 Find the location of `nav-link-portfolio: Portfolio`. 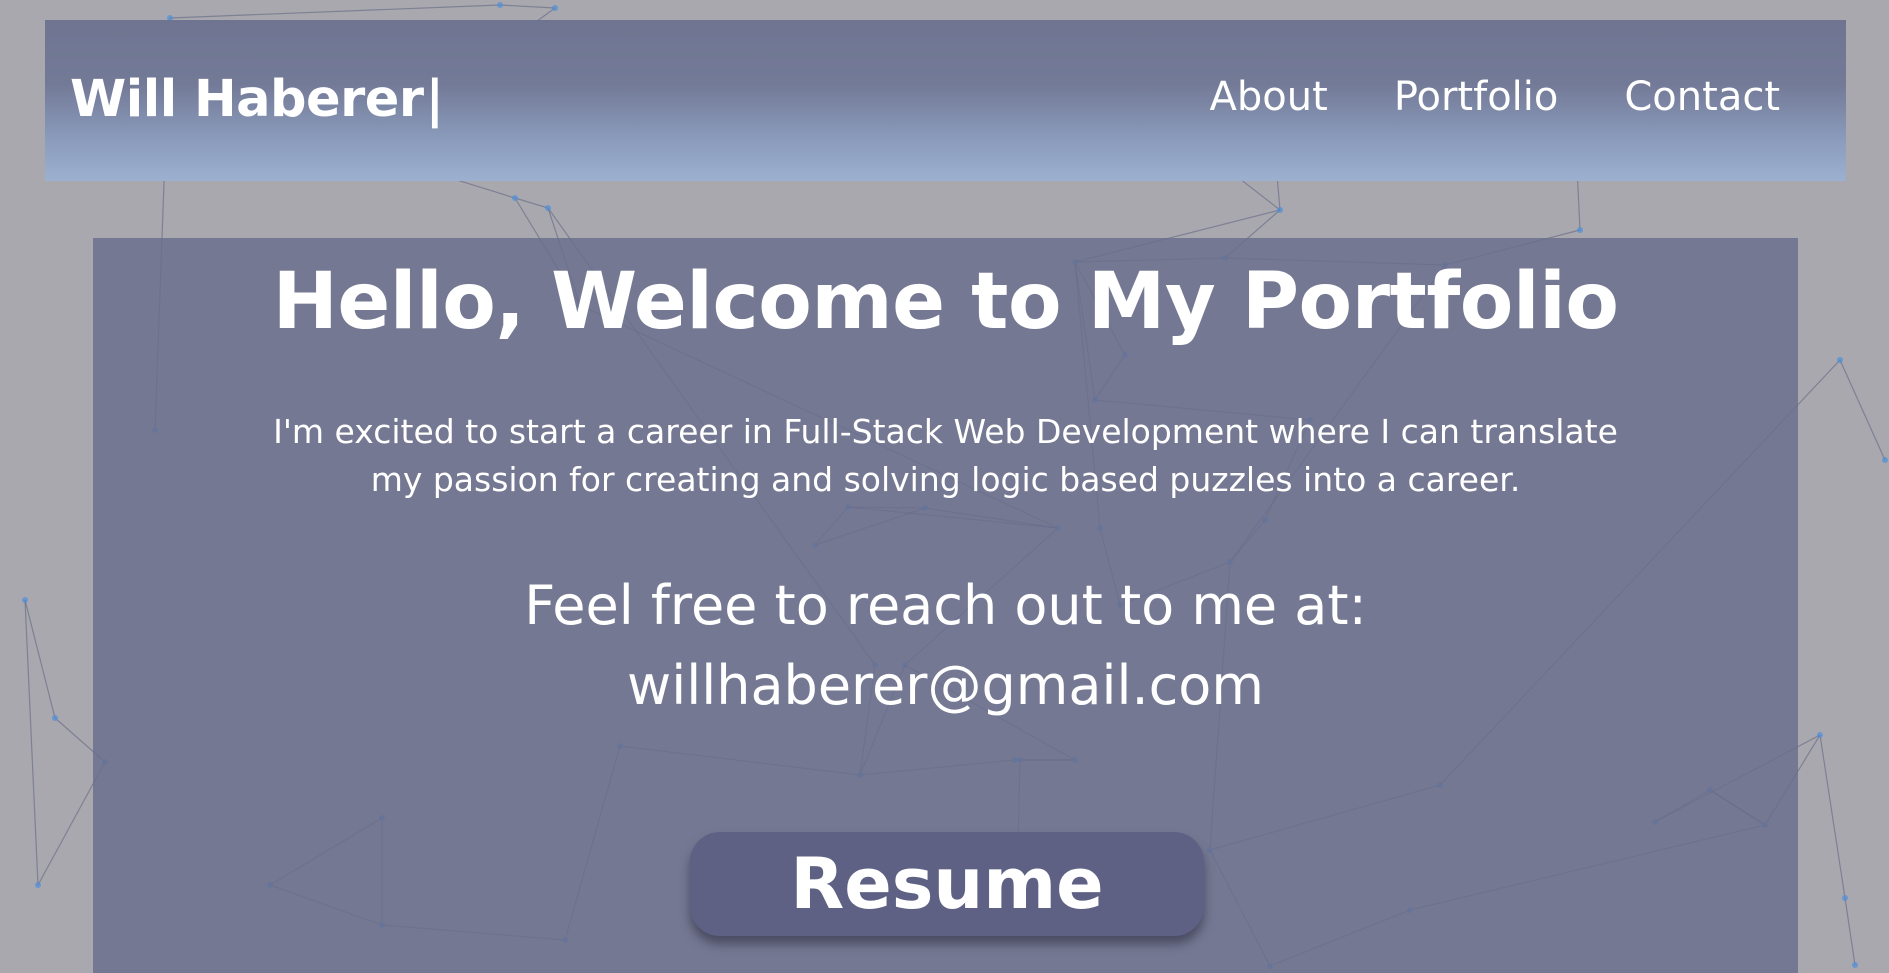

nav-link-portfolio: Portfolio is located at coordinates (1476, 97).